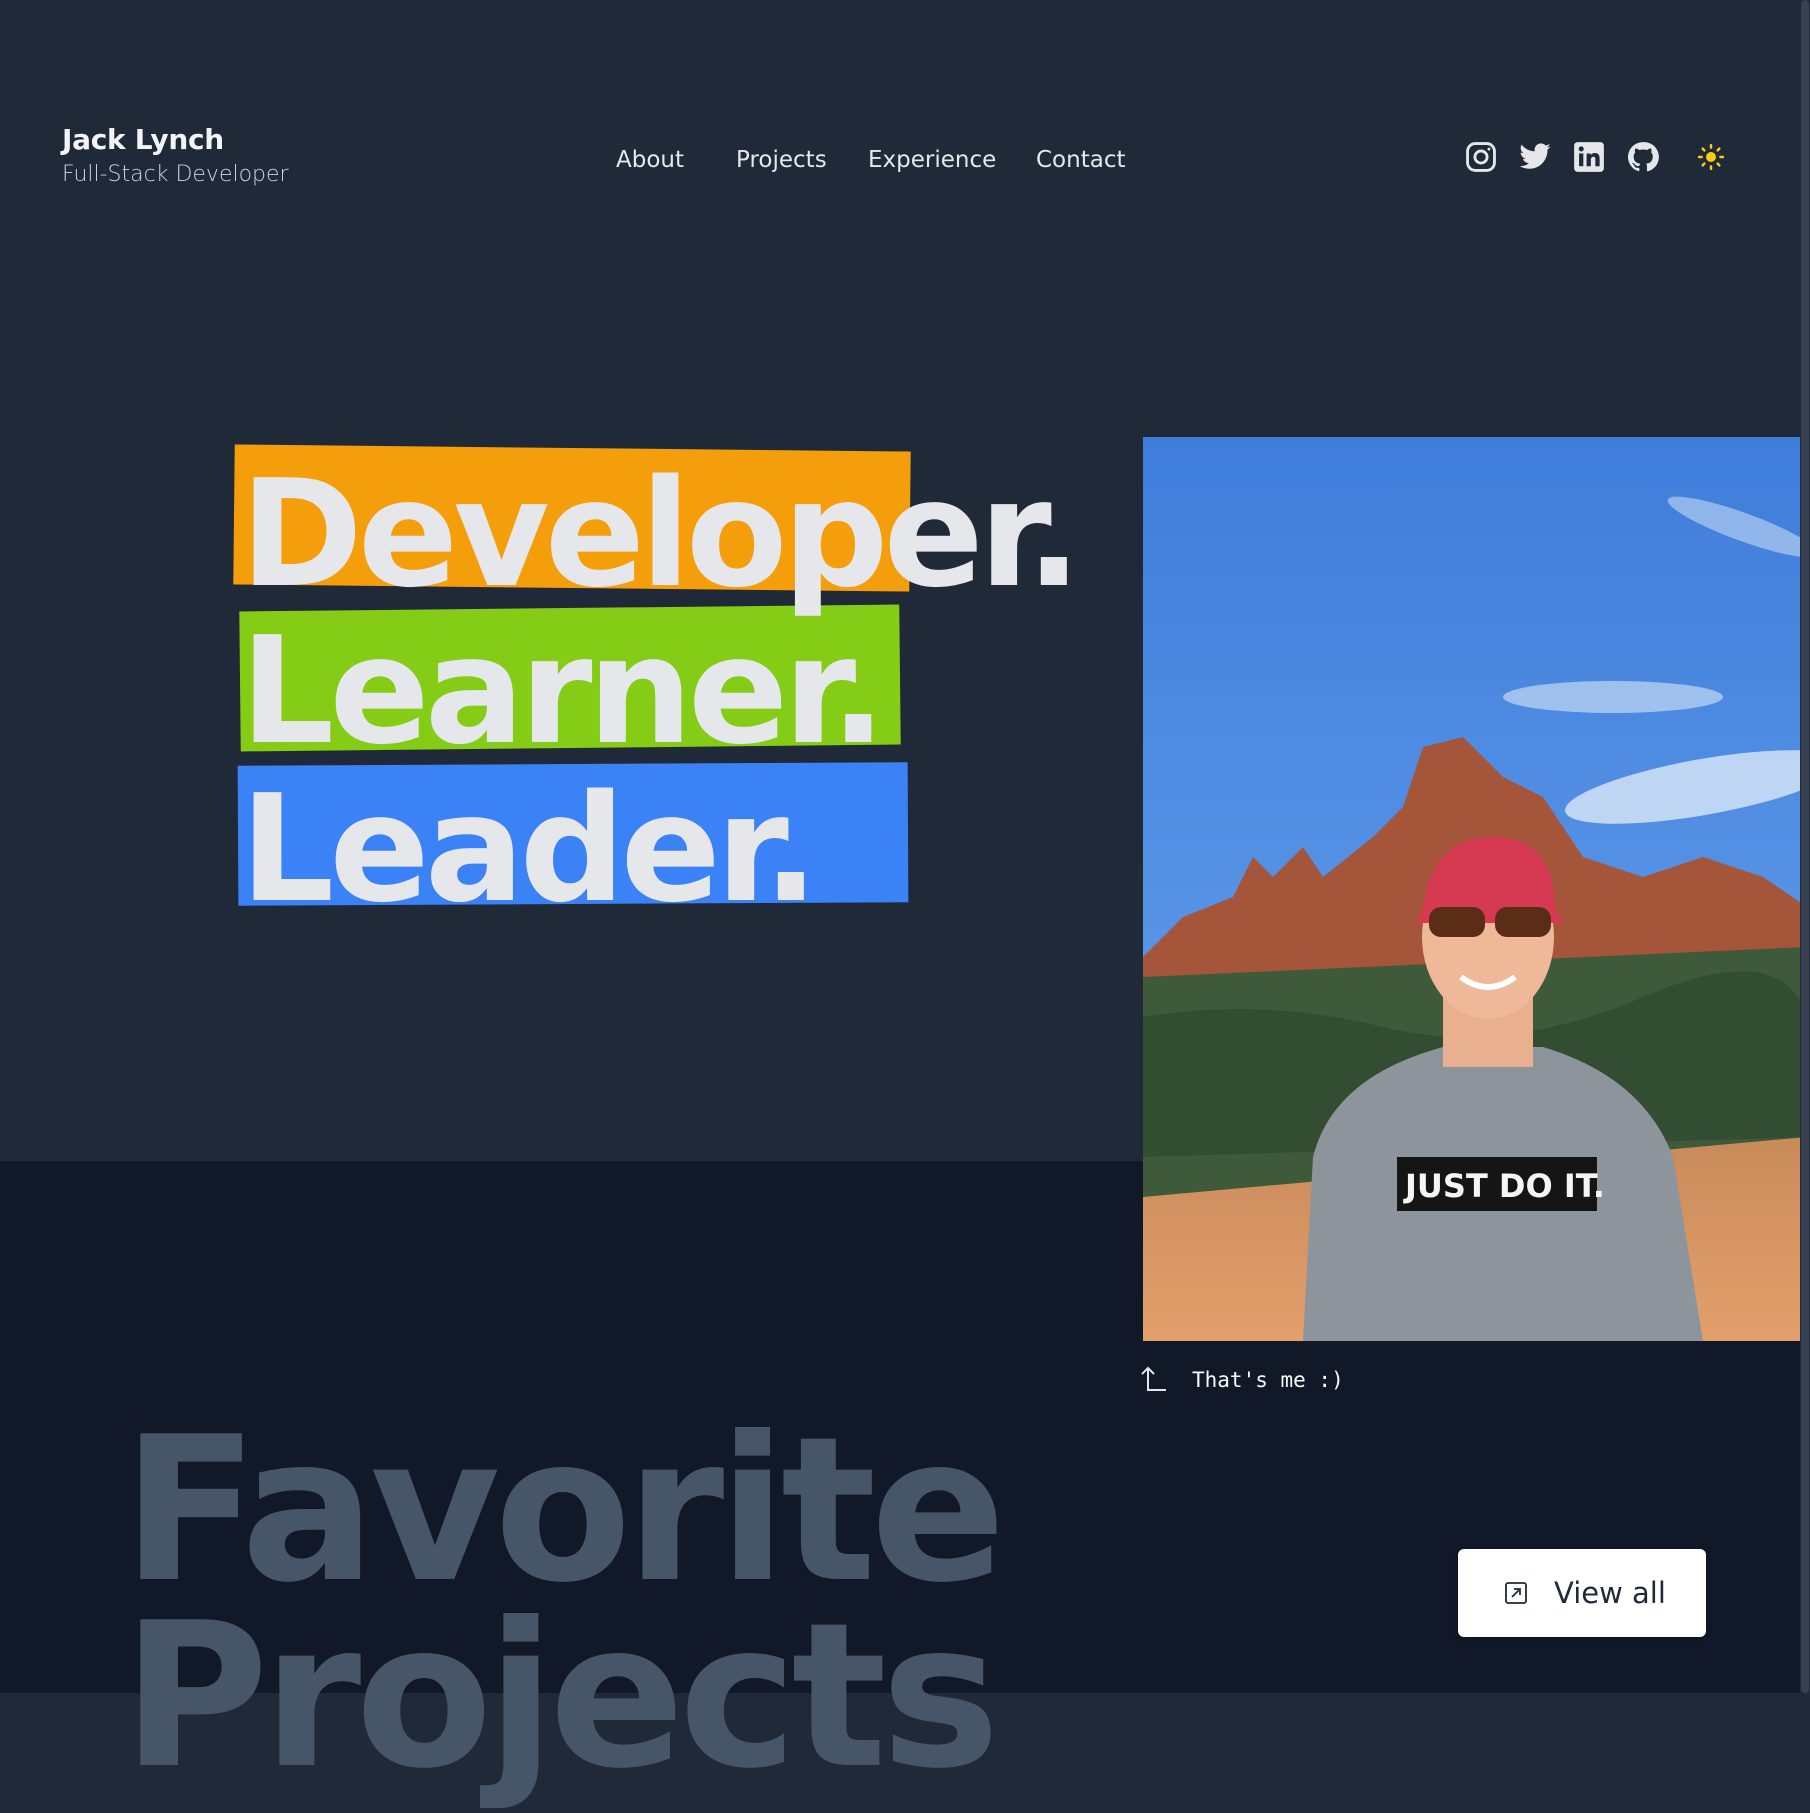 Image resolution: width=1810 pixels, height=1813 pixels. Describe the element at coordinates (1589, 157) in the screenshot. I see `linkedin-icon` at that location.